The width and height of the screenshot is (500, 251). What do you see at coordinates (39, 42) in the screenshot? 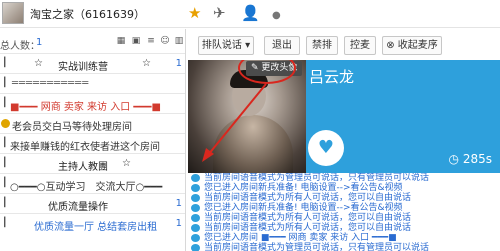
I see `total-count-value: 1` at bounding box center [39, 42].